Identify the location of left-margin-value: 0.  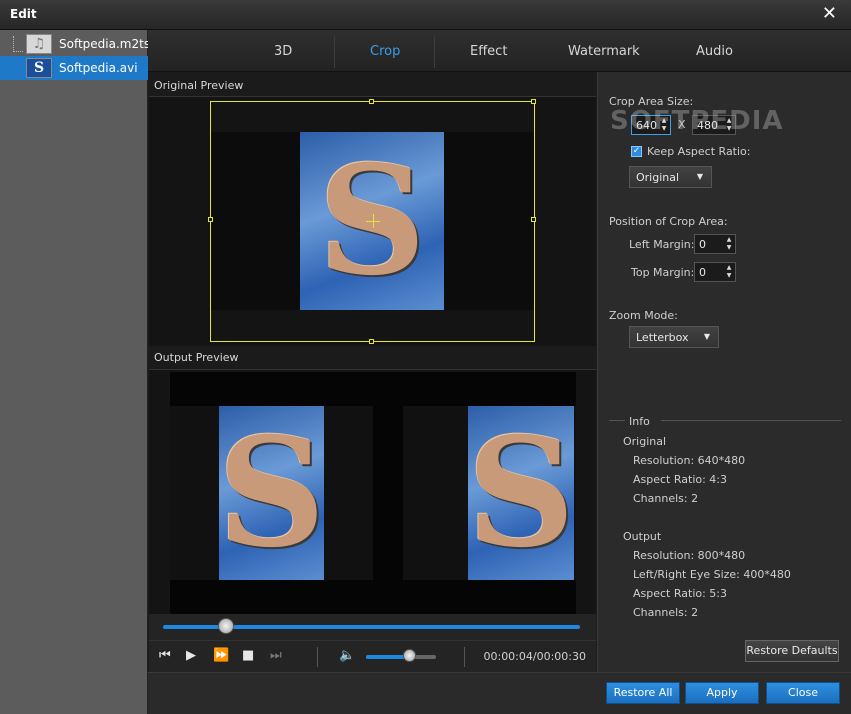
(702, 244).